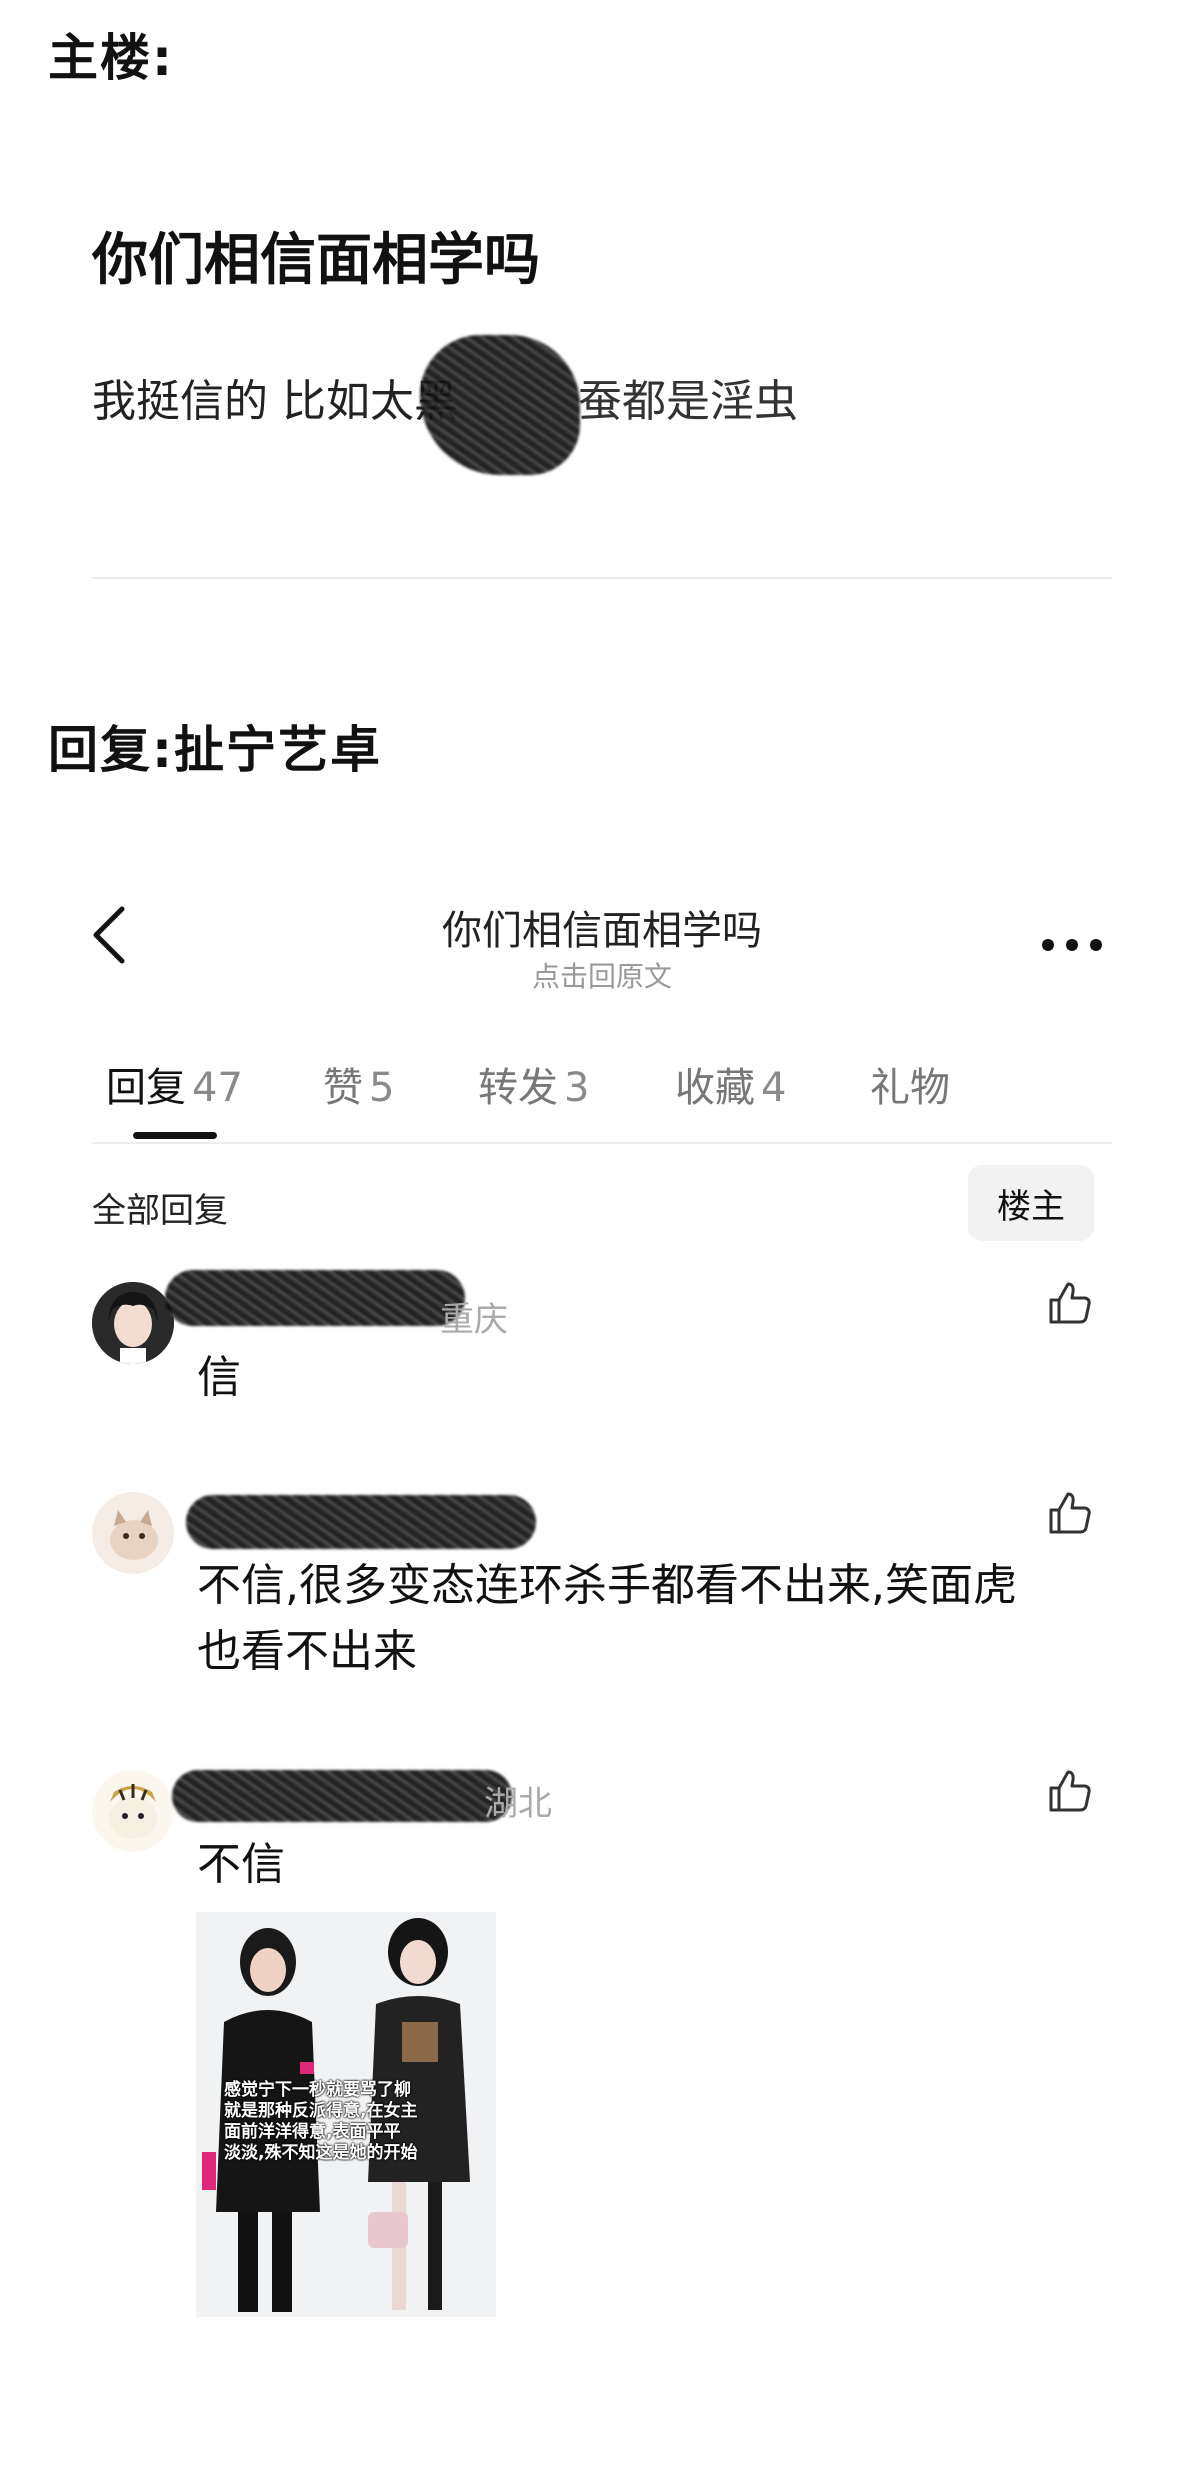 The image size is (1204, 2472). What do you see at coordinates (518, 1804) in the screenshot?
I see `comment-location: 湖北` at bounding box center [518, 1804].